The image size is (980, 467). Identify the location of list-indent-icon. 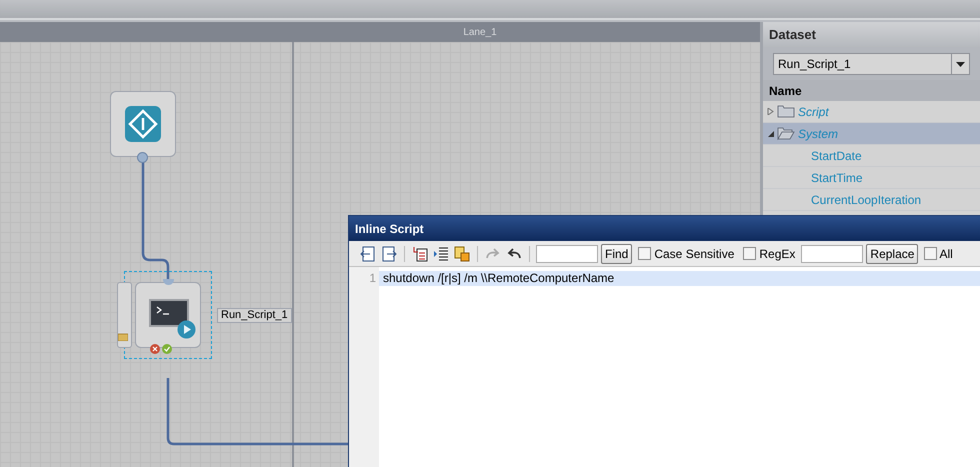
(441, 253).